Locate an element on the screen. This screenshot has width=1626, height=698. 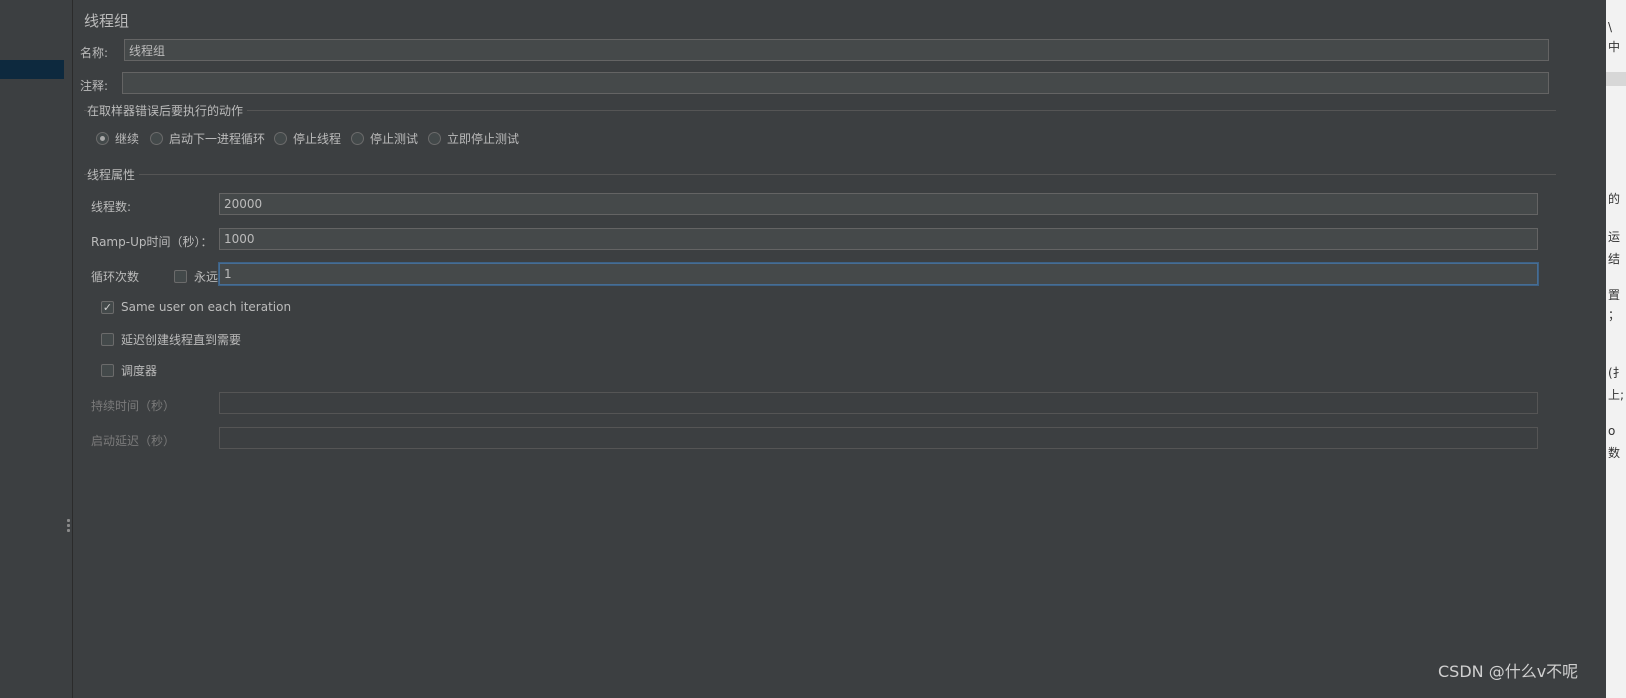
radio-stop-thread: 停止线程 is located at coordinates (307, 138).